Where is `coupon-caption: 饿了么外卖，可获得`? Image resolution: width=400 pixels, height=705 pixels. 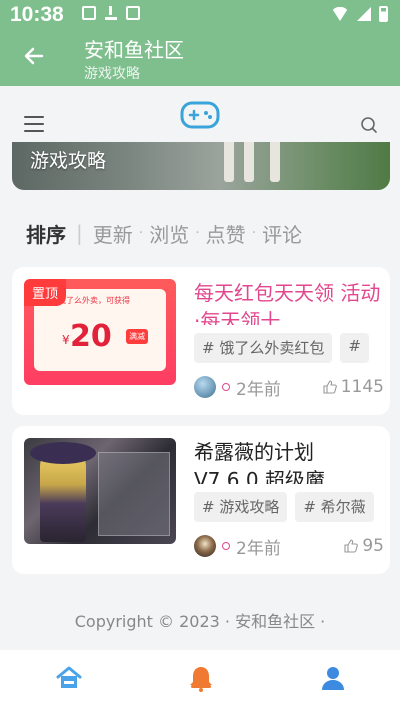
coupon-caption: 饿了么外卖，可获得 is located at coordinates (94, 300).